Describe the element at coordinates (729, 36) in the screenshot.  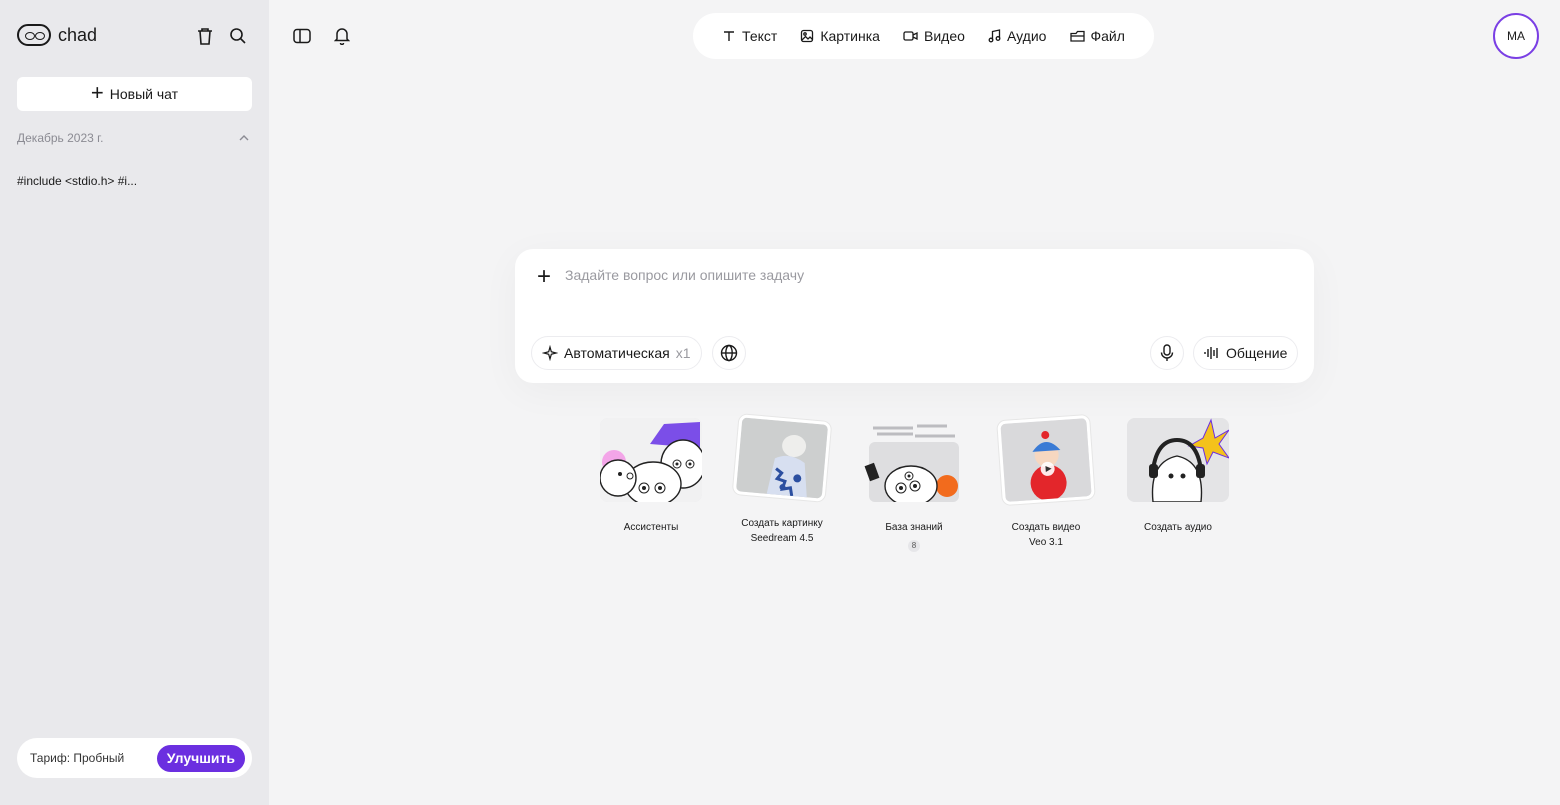
I see `text-icon` at that location.